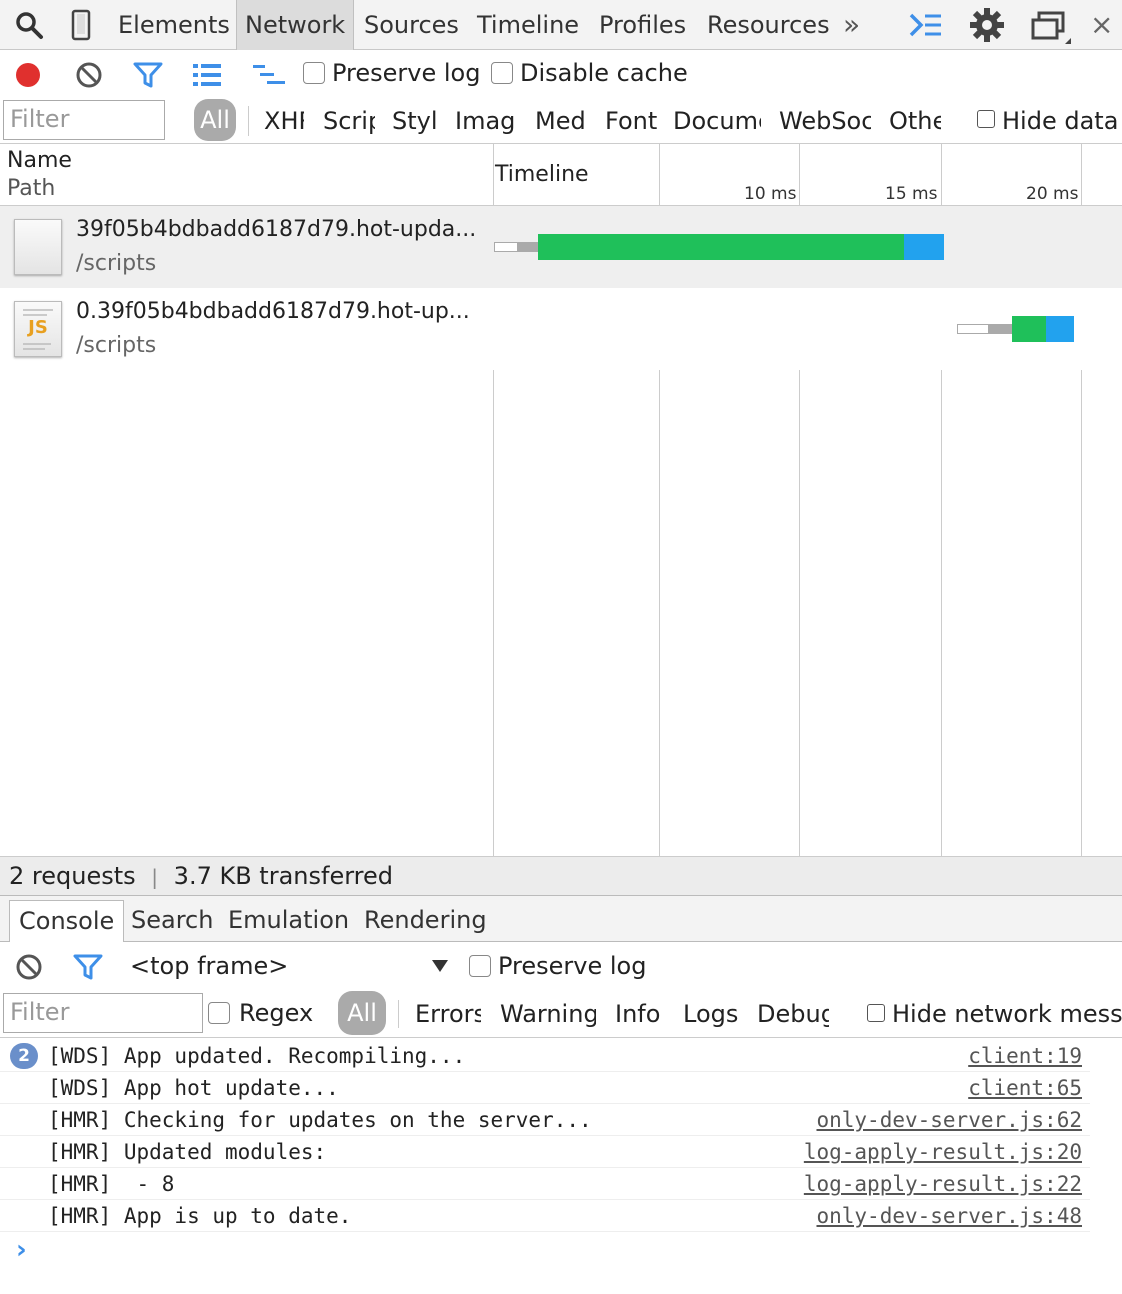 This screenshot has height=1294, width=1122. What do you see at coordinates (31, 188) in the screenshot?
I see `column-path-header: Path` at bounding box center [31, 188].